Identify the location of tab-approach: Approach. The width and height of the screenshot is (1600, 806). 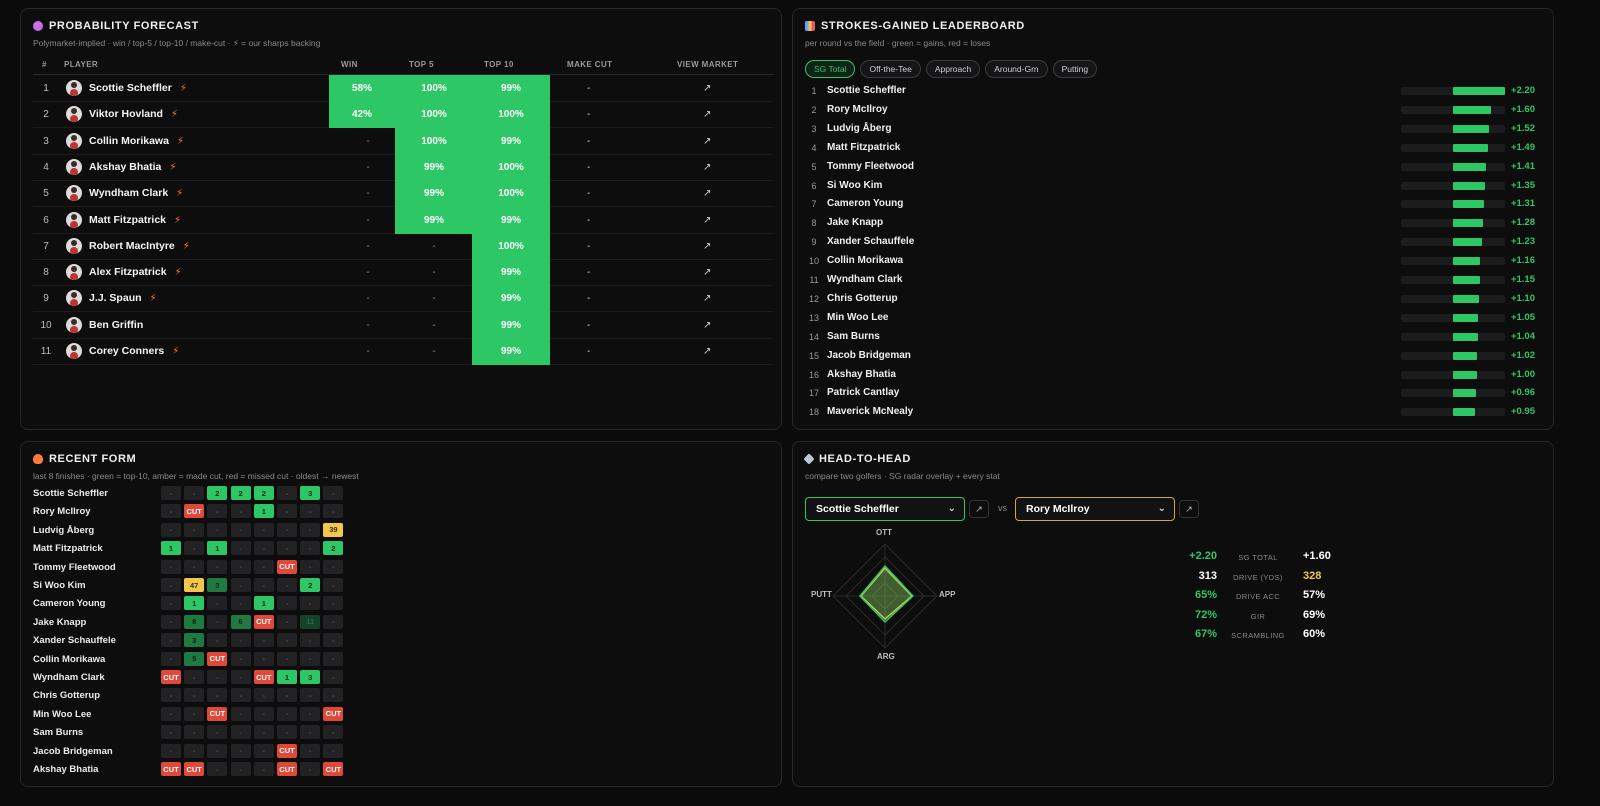
(953, 69).